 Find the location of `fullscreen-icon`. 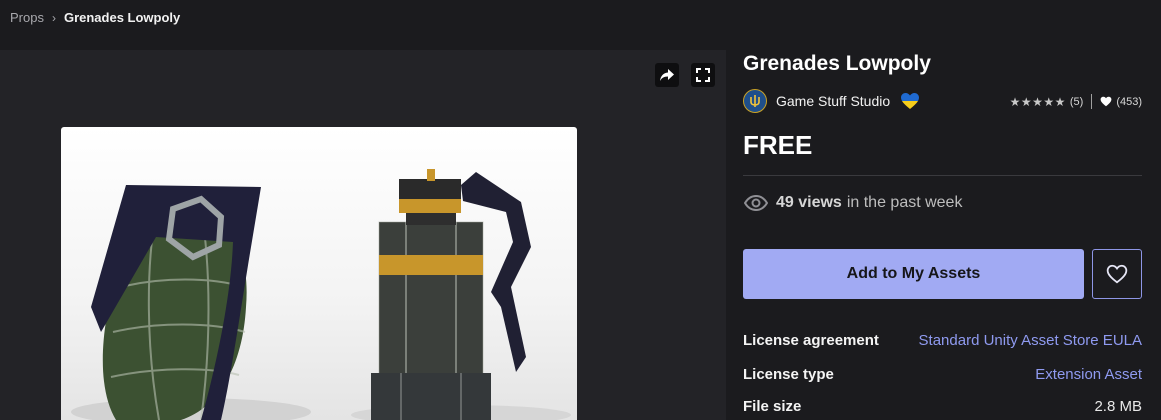

fullscreen-icon is located at coordinates (703, 75).